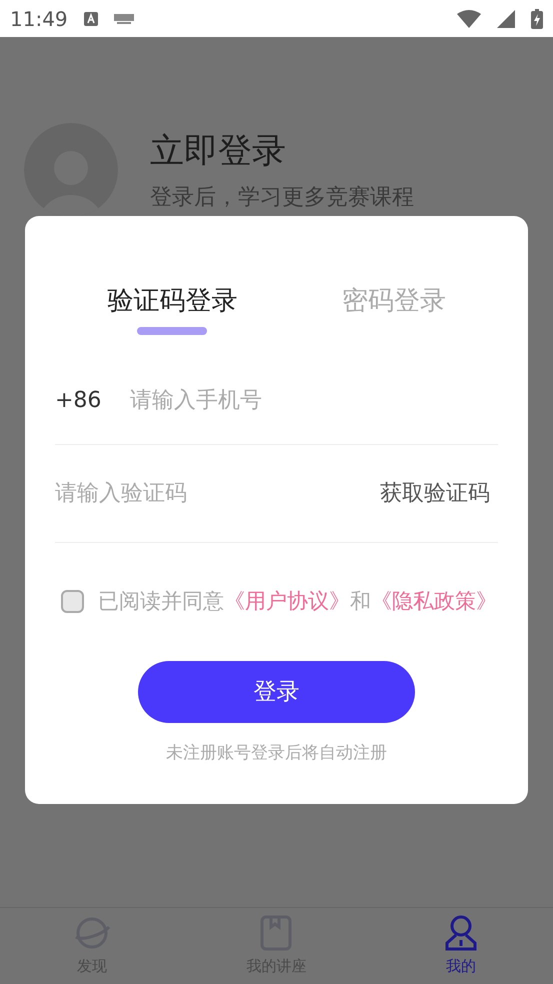 The width and height of the screenshot is (553, 984). I want to click on signal-icon, so click(506, 19).